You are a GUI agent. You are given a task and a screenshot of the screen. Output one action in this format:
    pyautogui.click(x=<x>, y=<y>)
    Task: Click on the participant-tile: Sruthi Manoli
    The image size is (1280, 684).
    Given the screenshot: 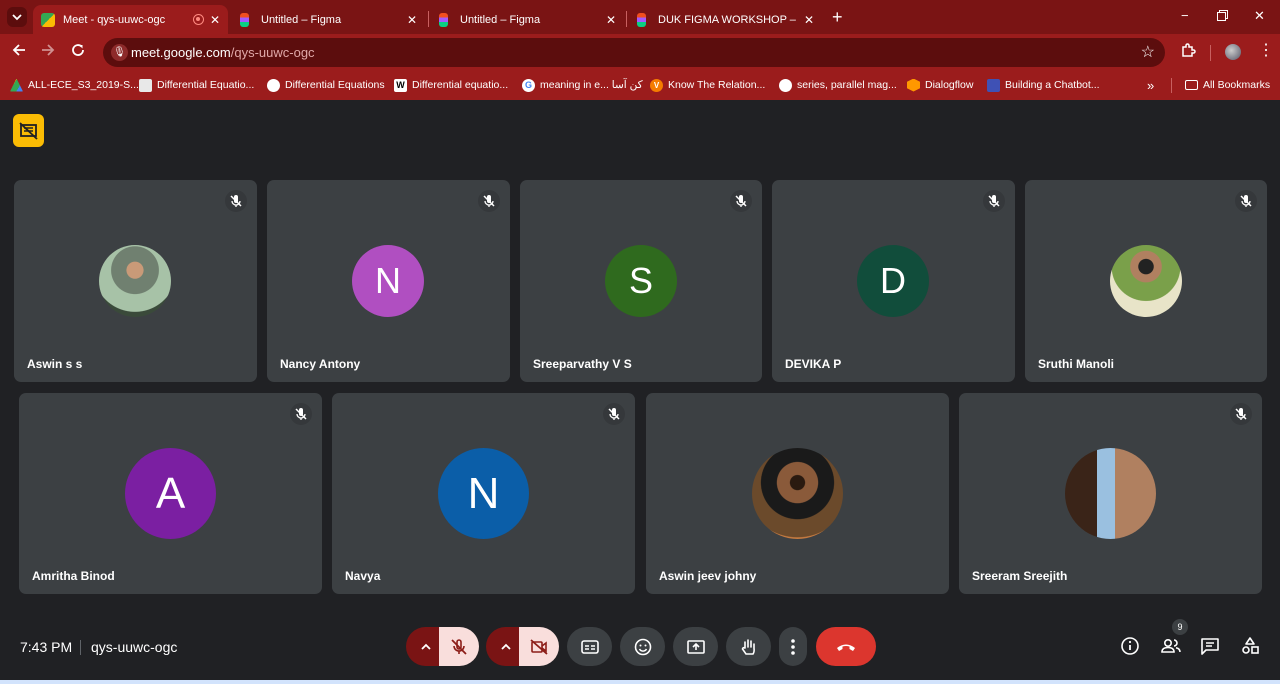 What is the action you would take?
    pyautogui.click(x=1146, y=281)
    